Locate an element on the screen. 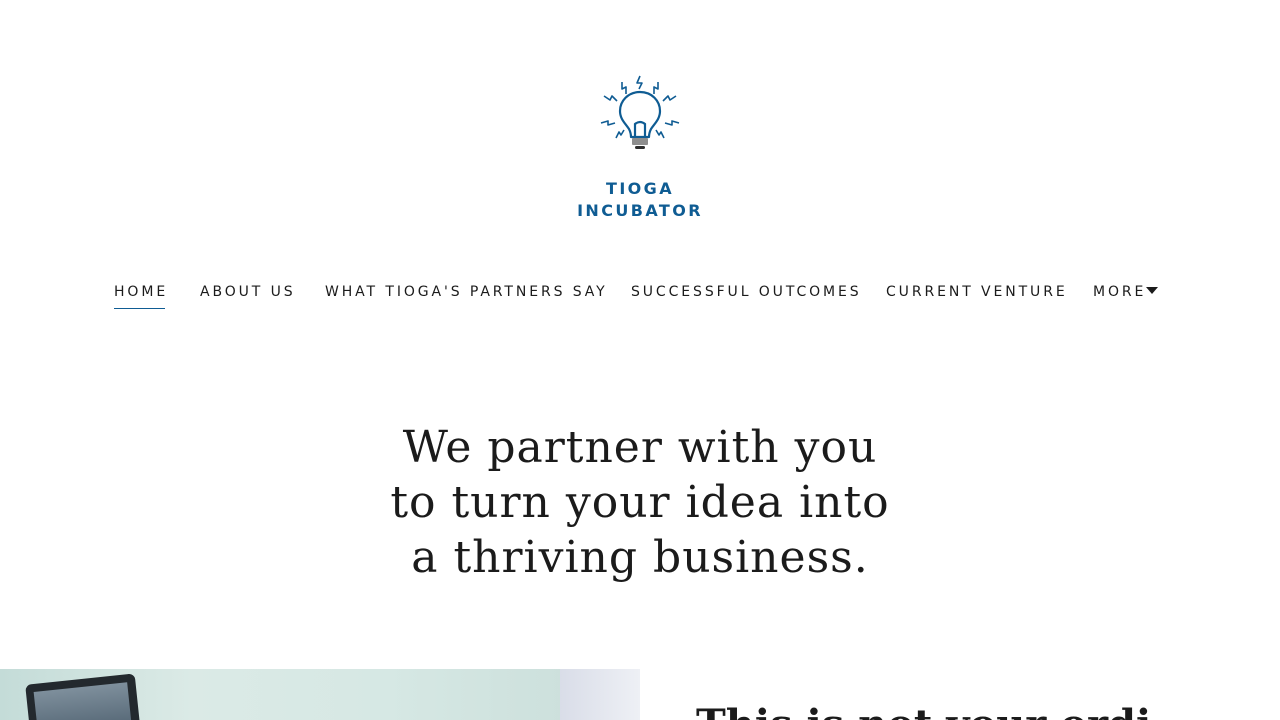  nav-item-current-venture: CURRENT VENTURE is located at coordinates (977, 292).